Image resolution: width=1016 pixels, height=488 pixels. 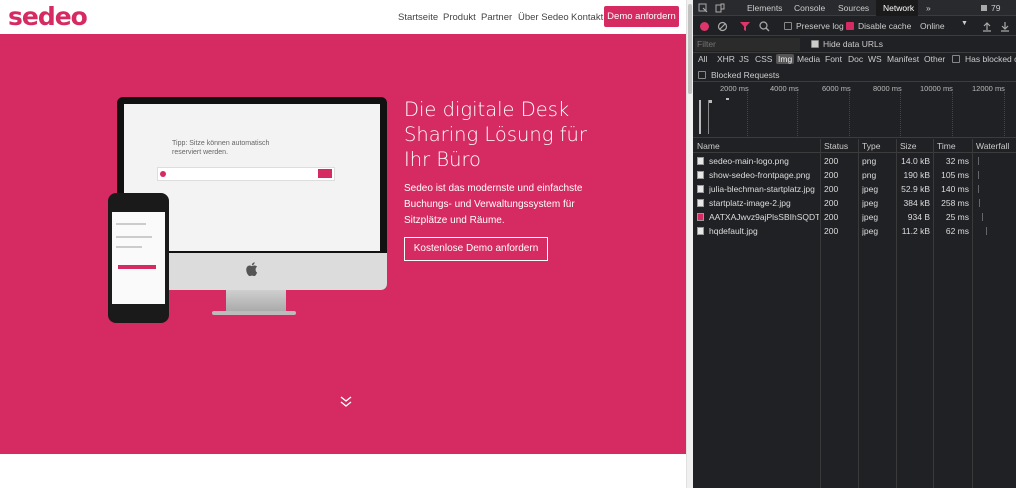 I want to click on request-time: 62 ms, so click(x=957, y=231).